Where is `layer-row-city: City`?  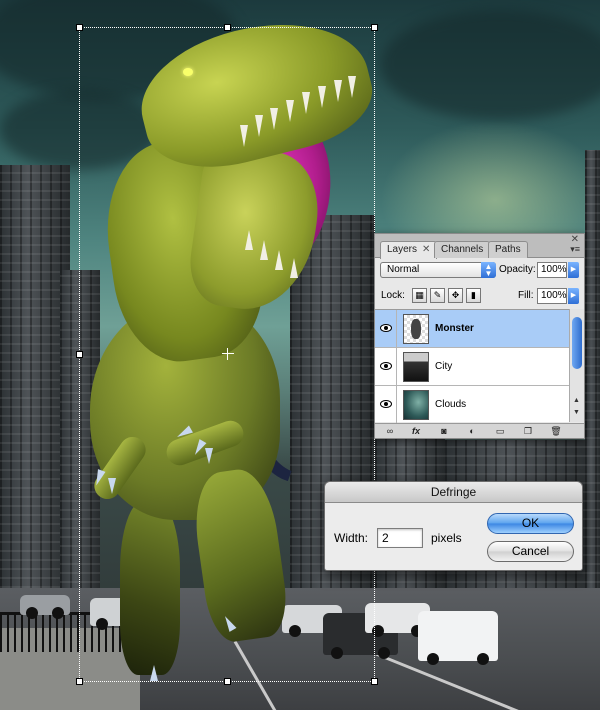
layer-row-city: City is located at coordinates (472, 367).